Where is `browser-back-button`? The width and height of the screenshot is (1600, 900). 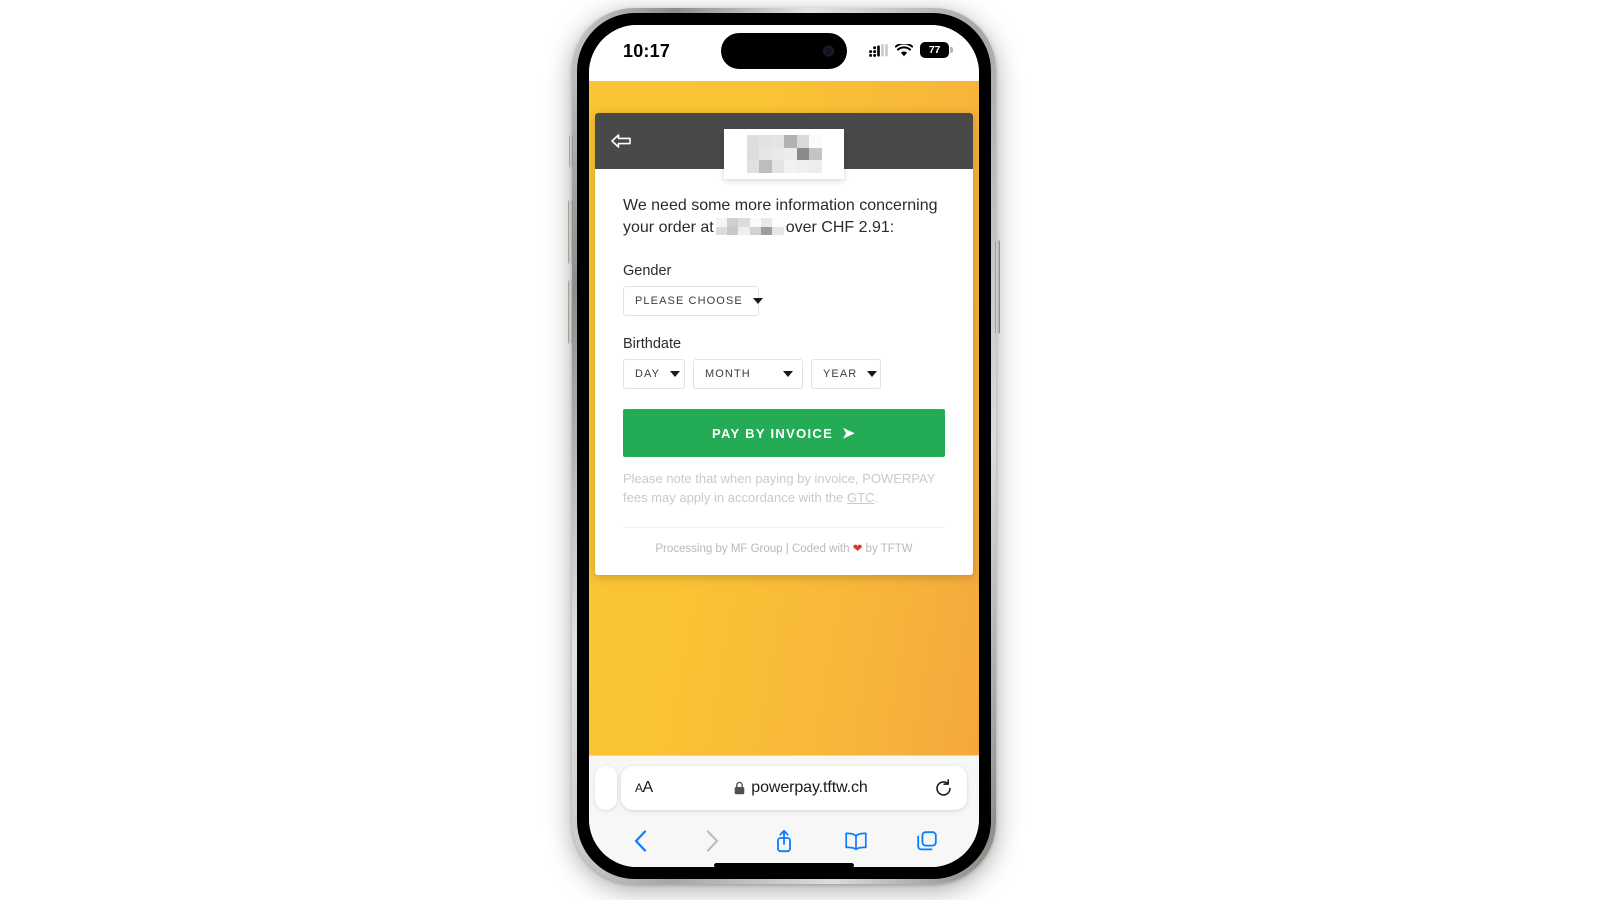 browser-back-button is located at coordinates (641, 841).